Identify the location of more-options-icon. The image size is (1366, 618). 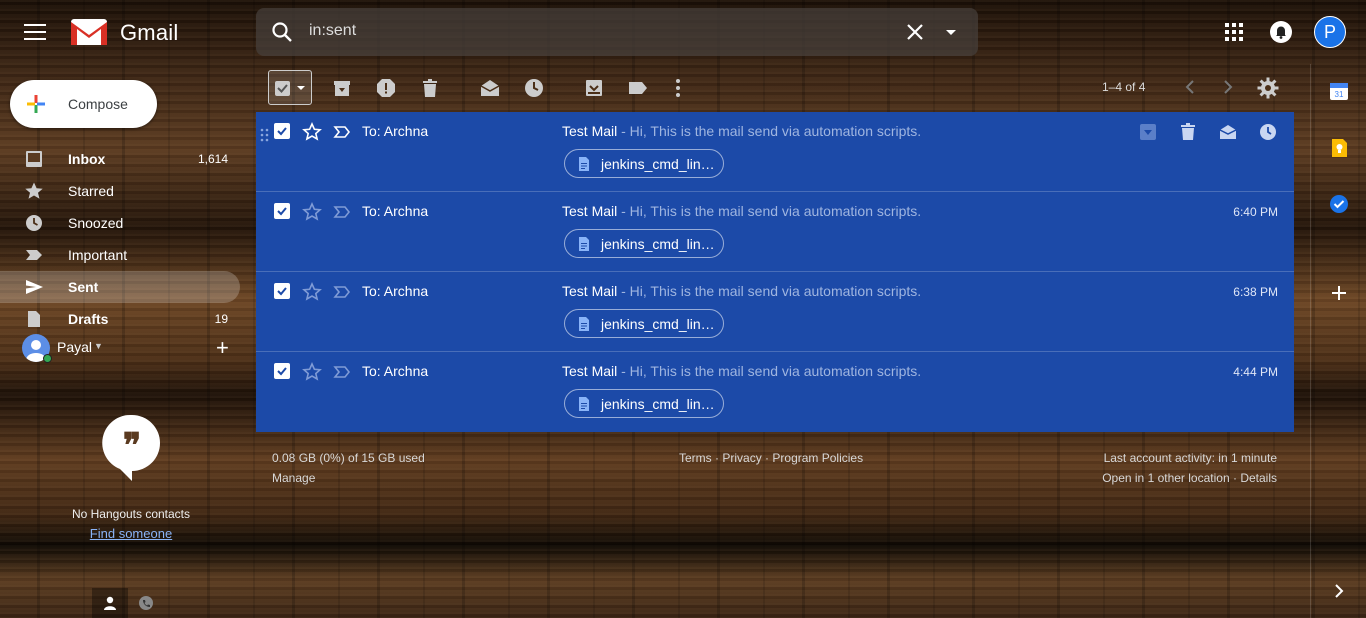
(678, 88).